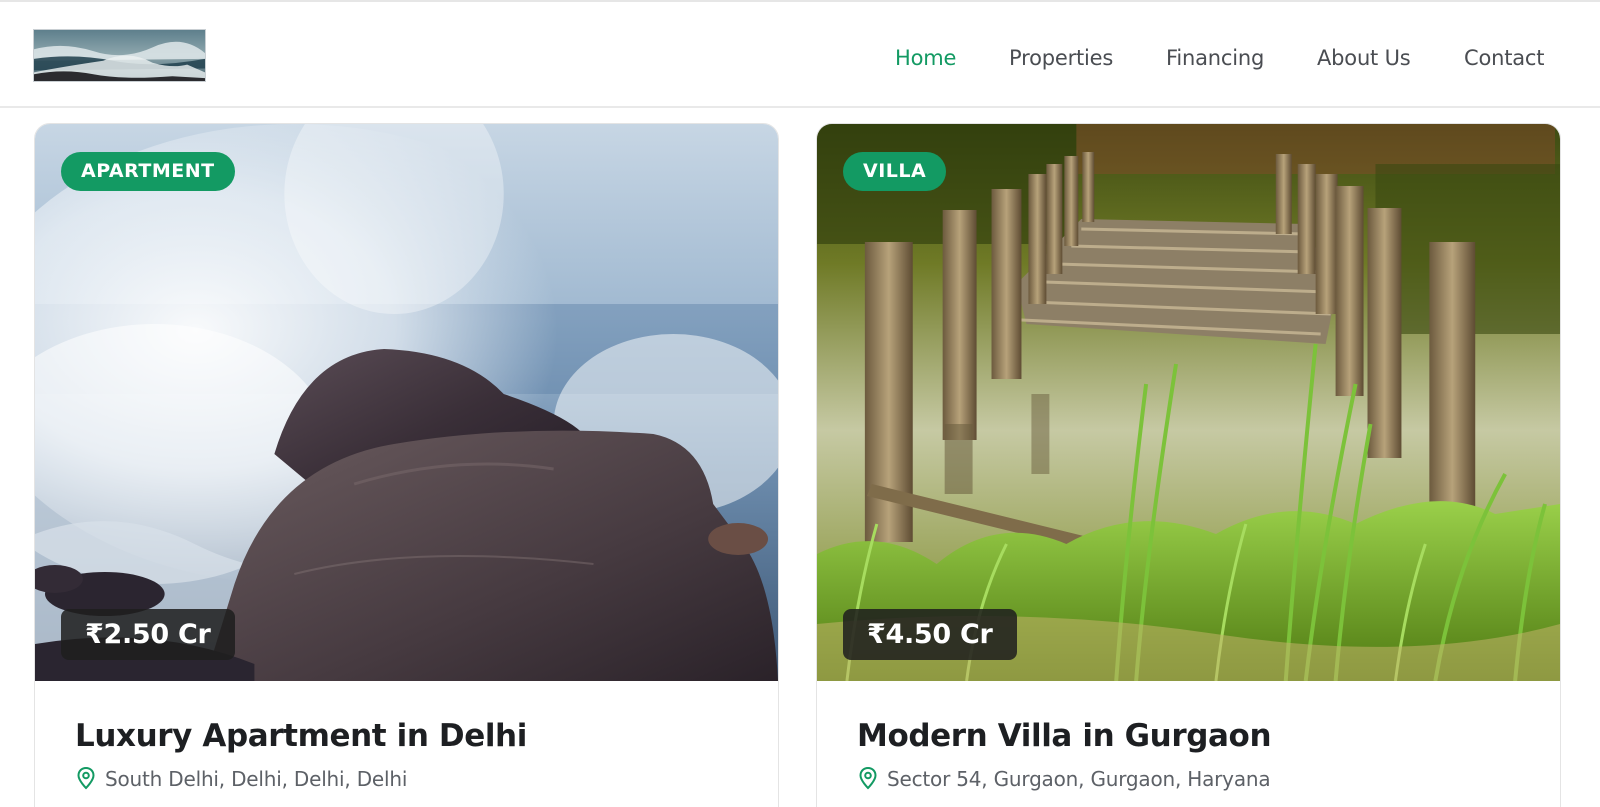 Image resolution: width=1600 pixels, height=807 pixels. Describe the element at coordinates (1064, 736) in the screenshot. I see `property-title: Modern Villa in Gurgaon` at that location.